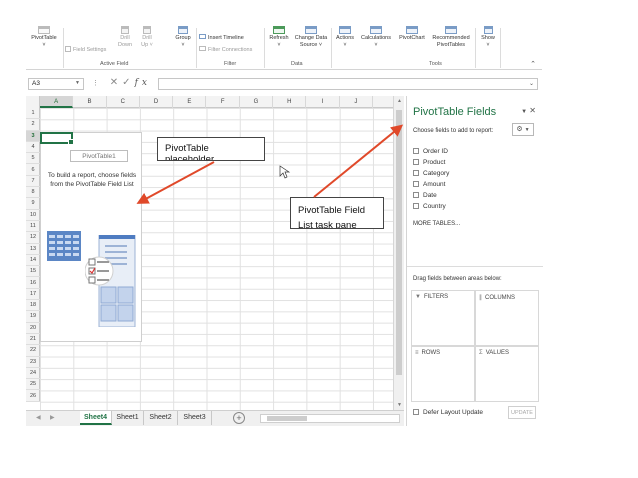 This screenshot has height=478, width=638. I want to click on field-item-country: Country, so click(429, 206).